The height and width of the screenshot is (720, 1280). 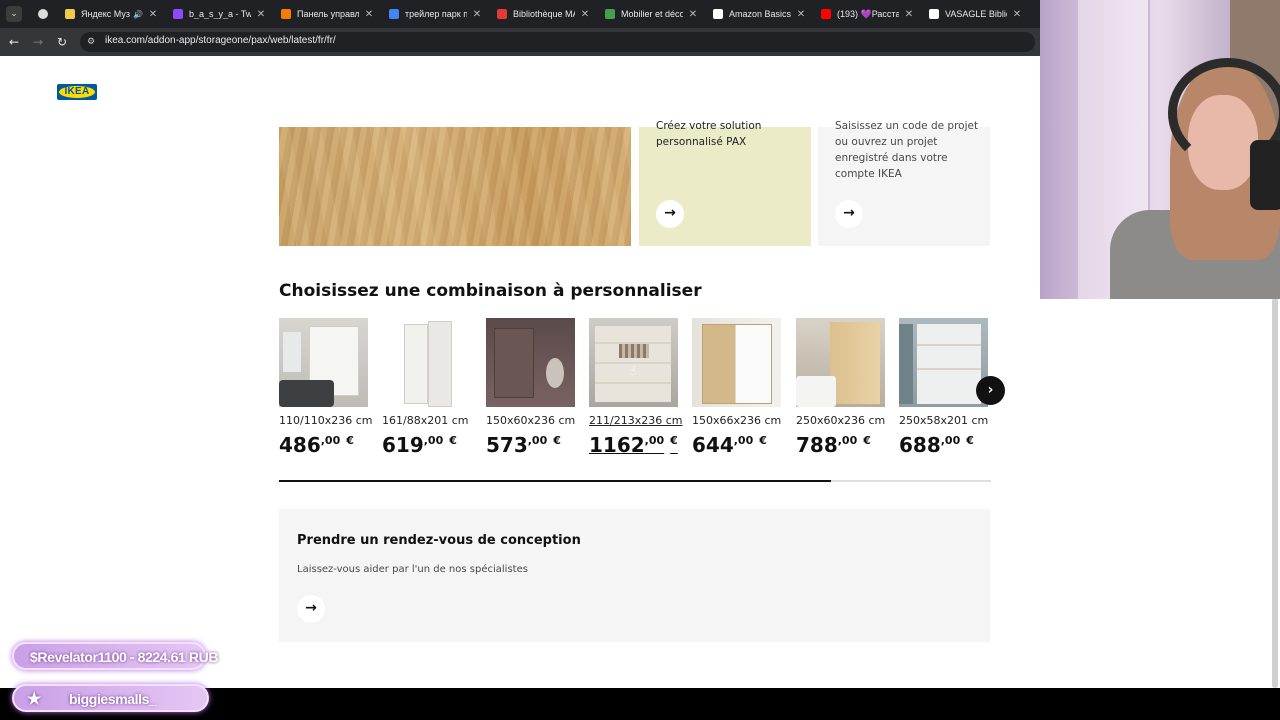 I want to click on price-integer: 788, so click(x=817, y=445).